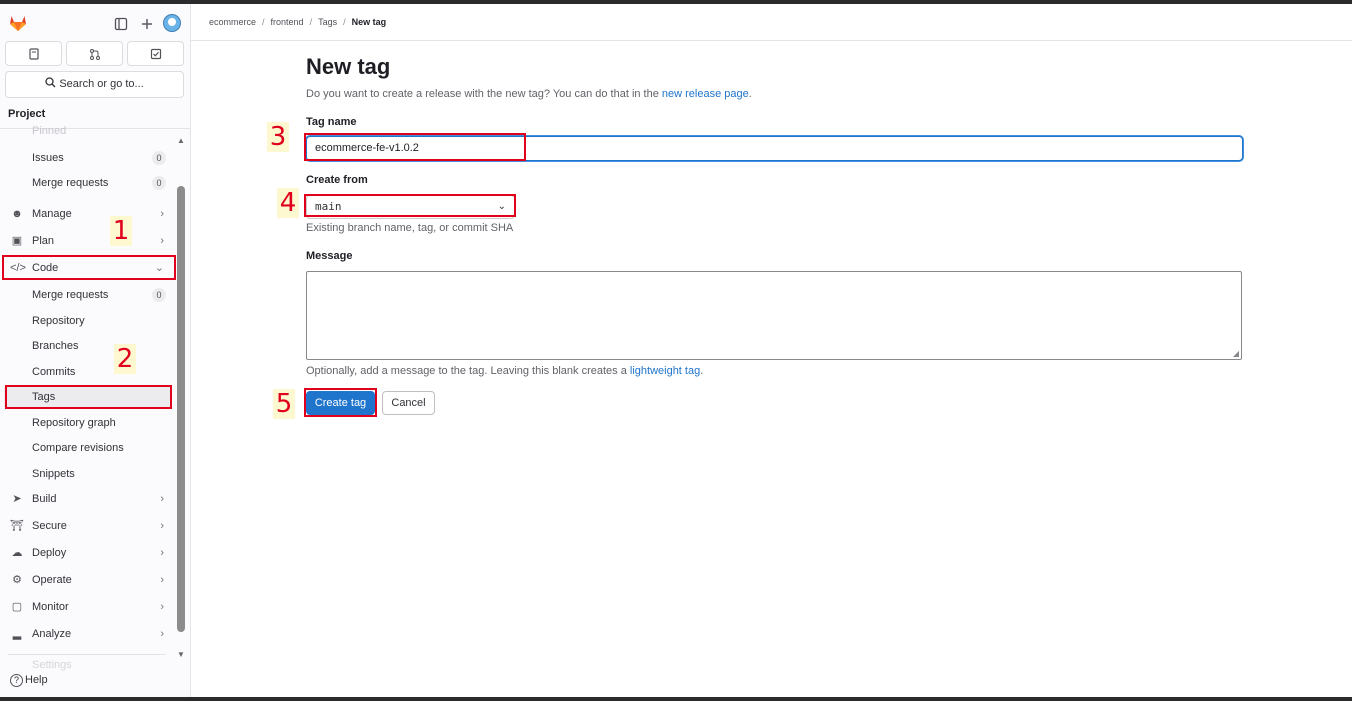 Image resolution: width=1352 pixels, height=701 pixels. I want to click on chart-icon: ▂, so click(17, 634).